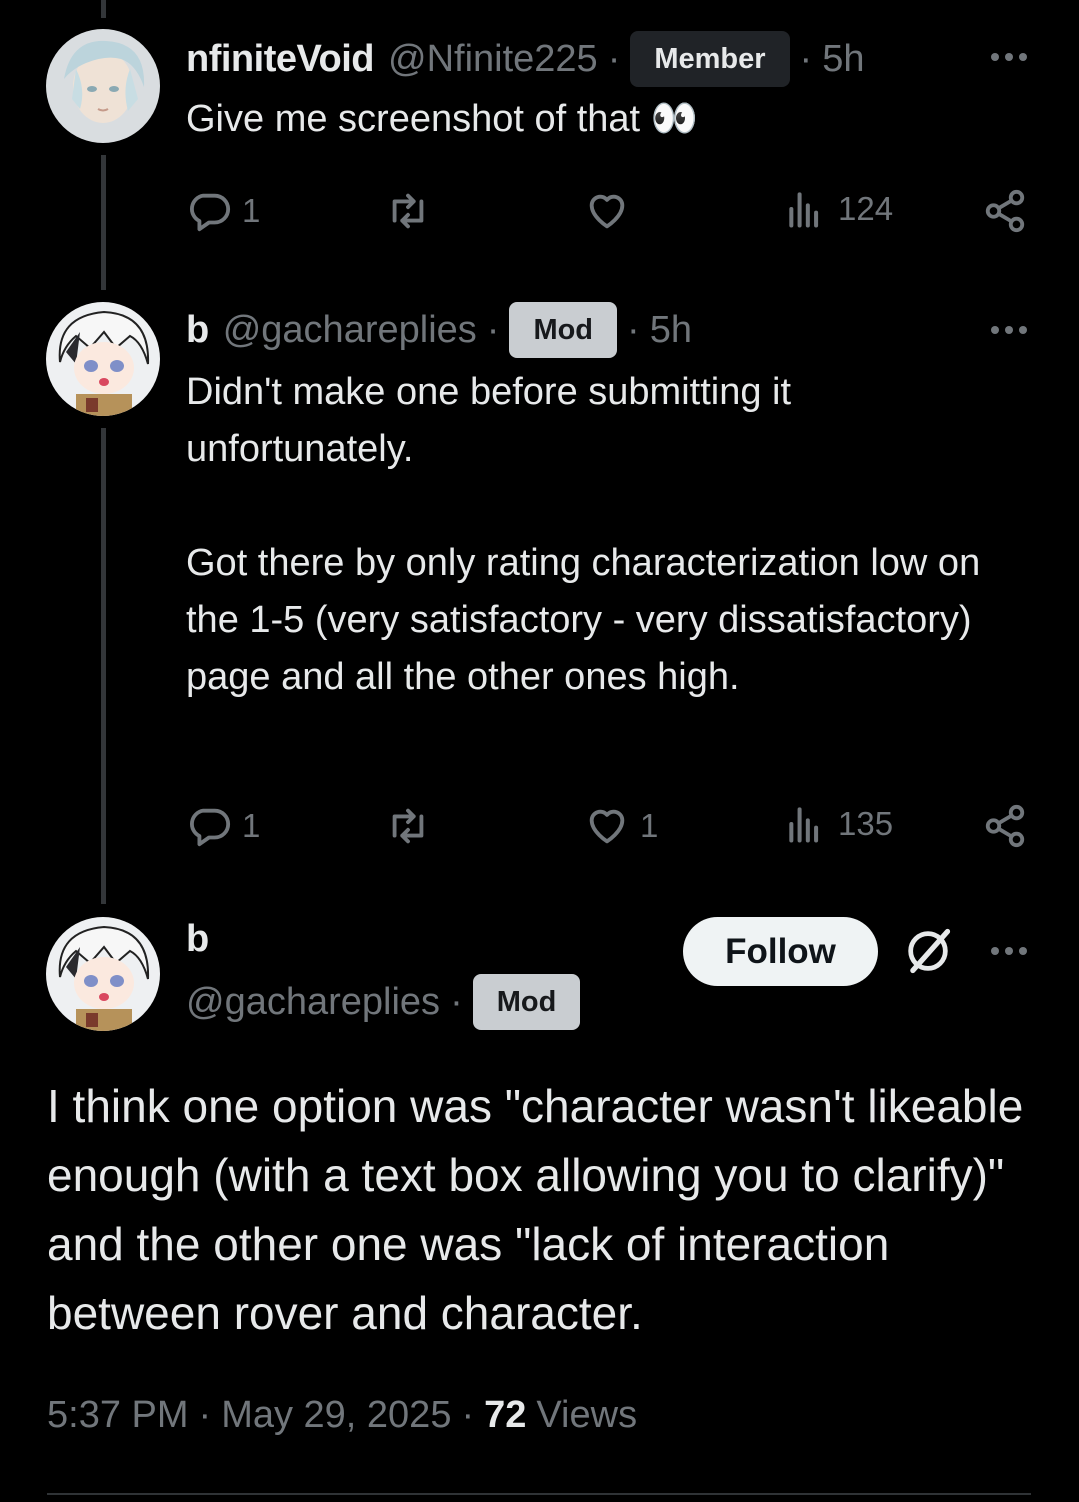 This screenshot has height=1502, width=1079. I want to click on view-count: 124, so click(866, 208).